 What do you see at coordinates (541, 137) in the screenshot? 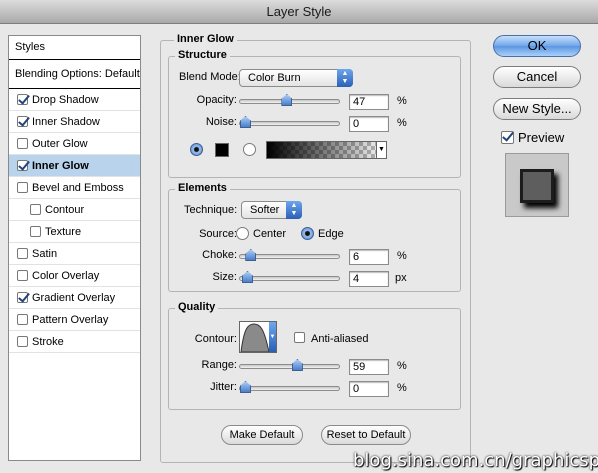
I see `preview-label: Preview` at bounding box center [541, 137].